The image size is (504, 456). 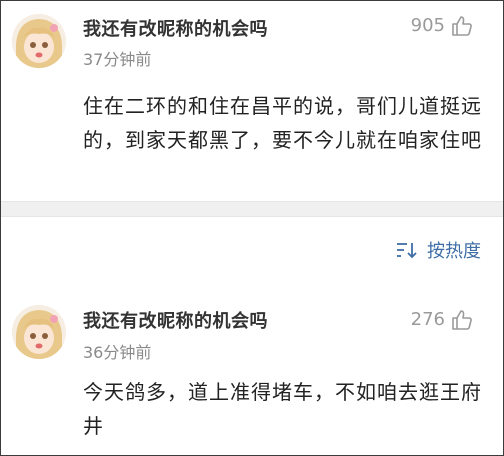 I want to click on comment-text: 今天鸽多，道上准得堵车，不如咱去逛王府井, so click(x=282, y=409).